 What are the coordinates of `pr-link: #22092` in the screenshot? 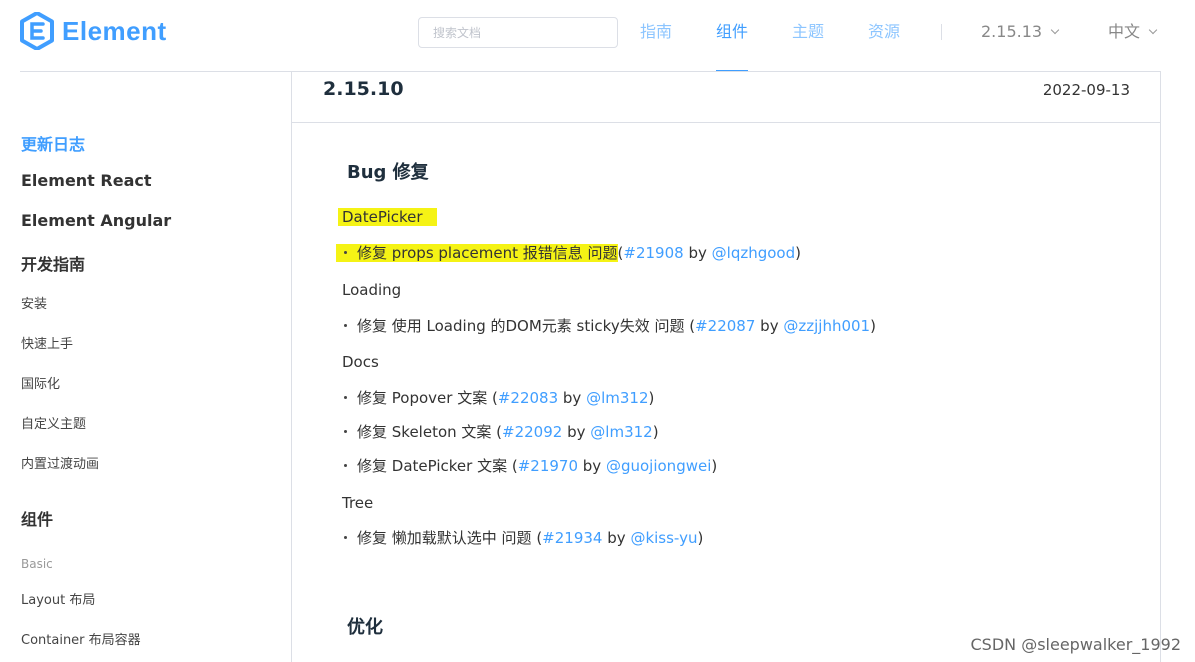 It's located at (532, 432).